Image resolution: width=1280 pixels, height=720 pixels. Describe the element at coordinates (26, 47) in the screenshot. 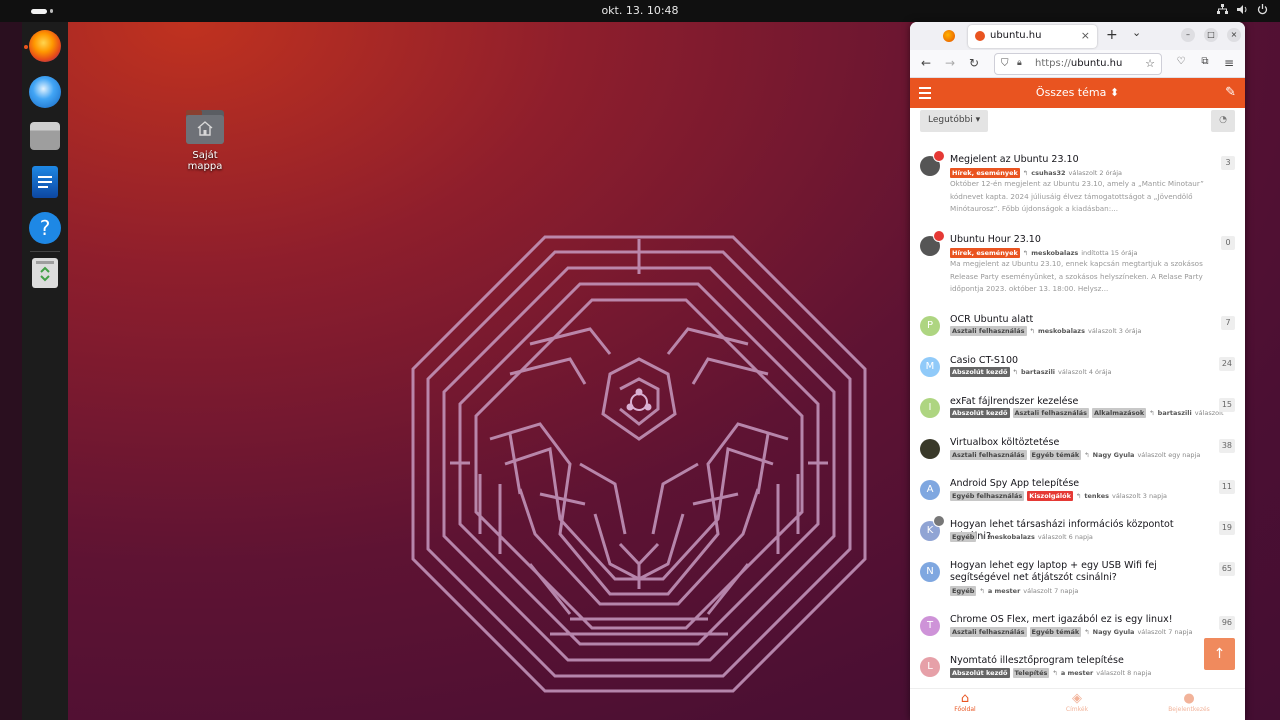

I see `running-indicator` at that location.